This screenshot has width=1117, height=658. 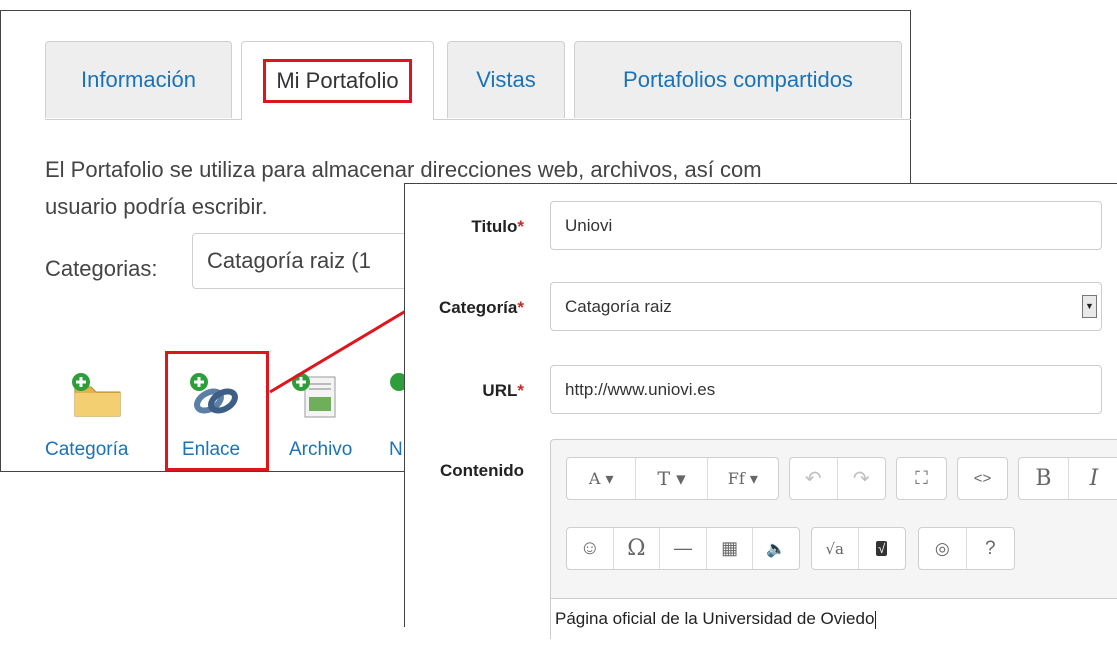 What do you see at coordinates (590, 548) in the screenshot?
I see `emoticon-icon: ☺` at bounding box center [590, 548].